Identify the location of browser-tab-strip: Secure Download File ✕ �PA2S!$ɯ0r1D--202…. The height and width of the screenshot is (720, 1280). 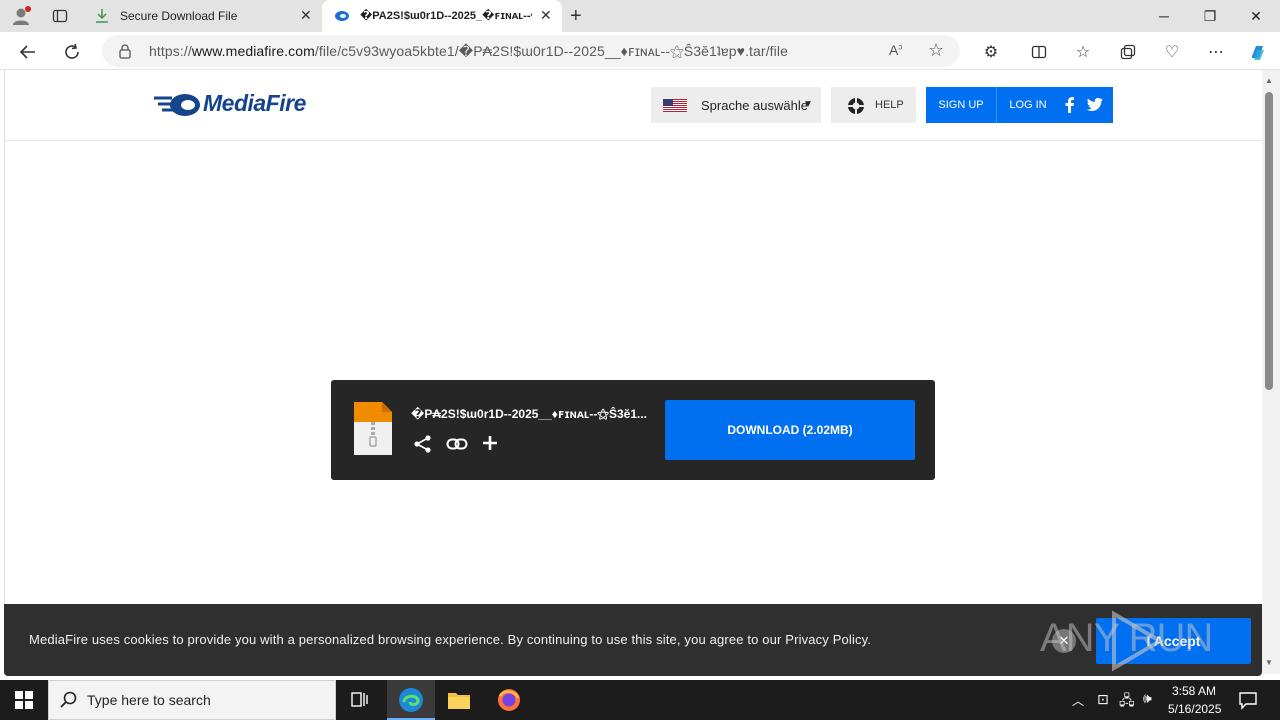
(640, 16).